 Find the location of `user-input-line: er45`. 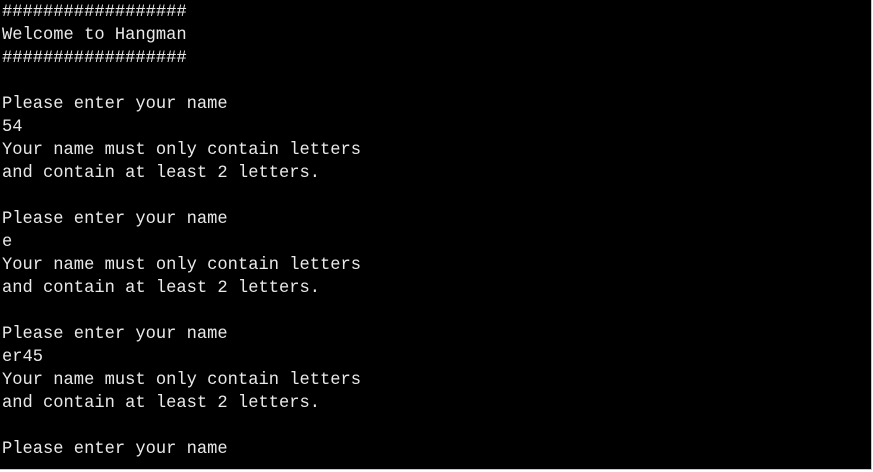

user-input-line: er45 is located at coordinates (23, 357).